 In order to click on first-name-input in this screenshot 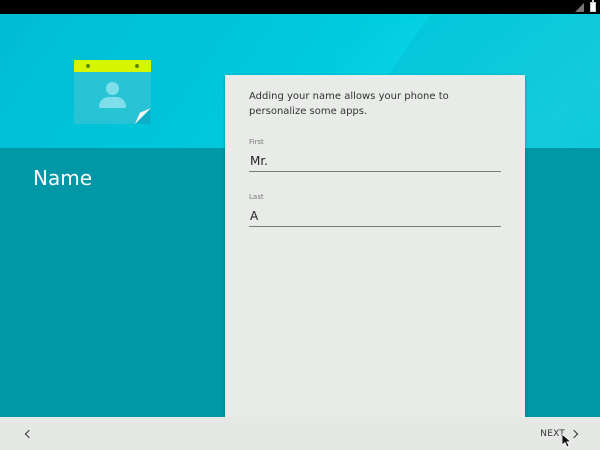, I will do `click(375, 161)`.